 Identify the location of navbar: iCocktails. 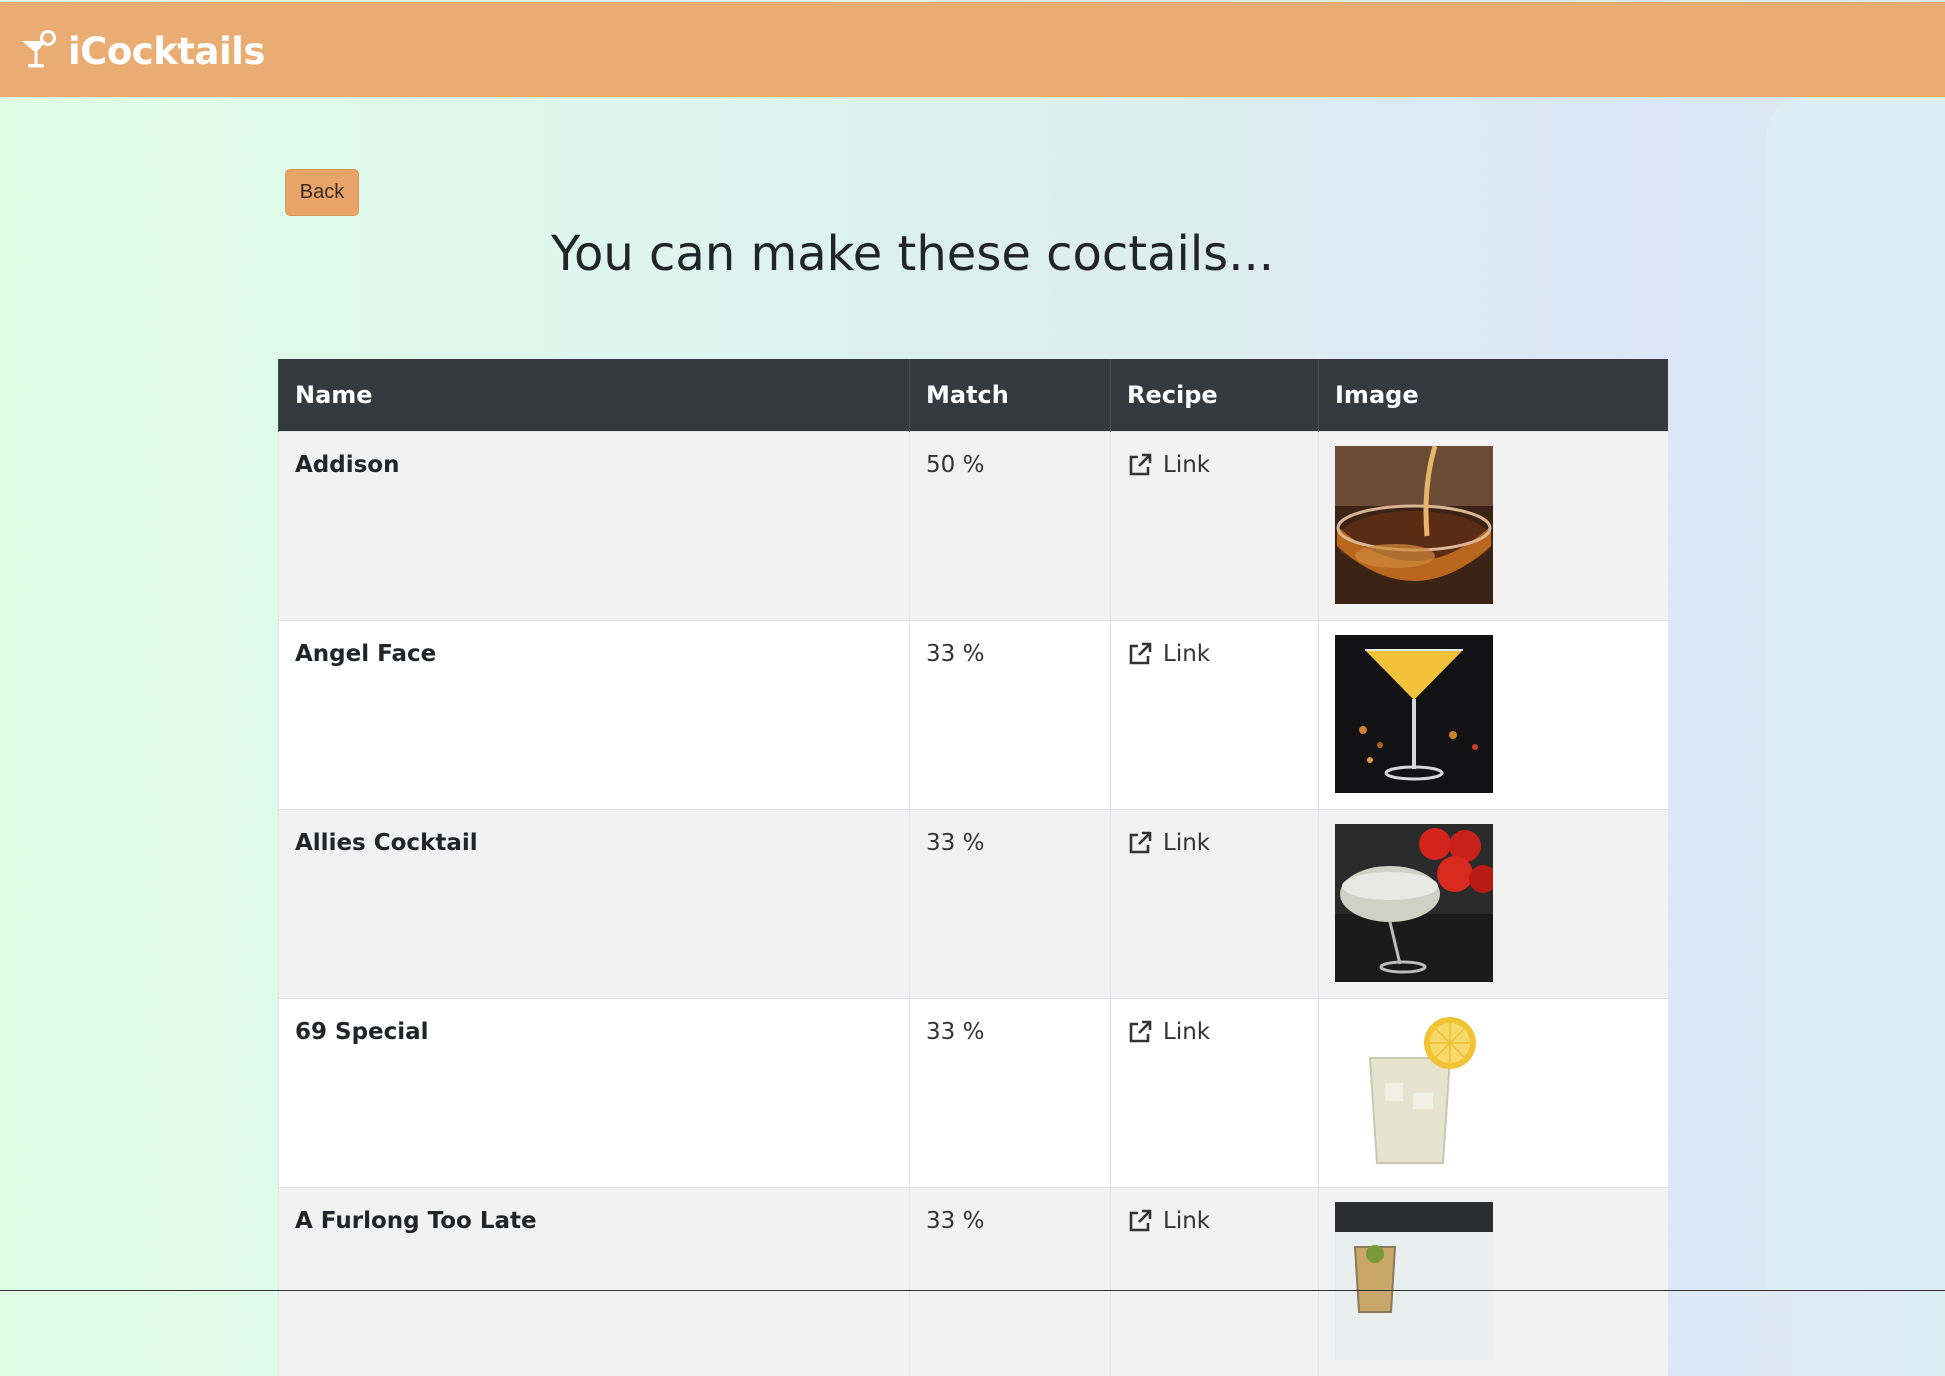
(972, 49).